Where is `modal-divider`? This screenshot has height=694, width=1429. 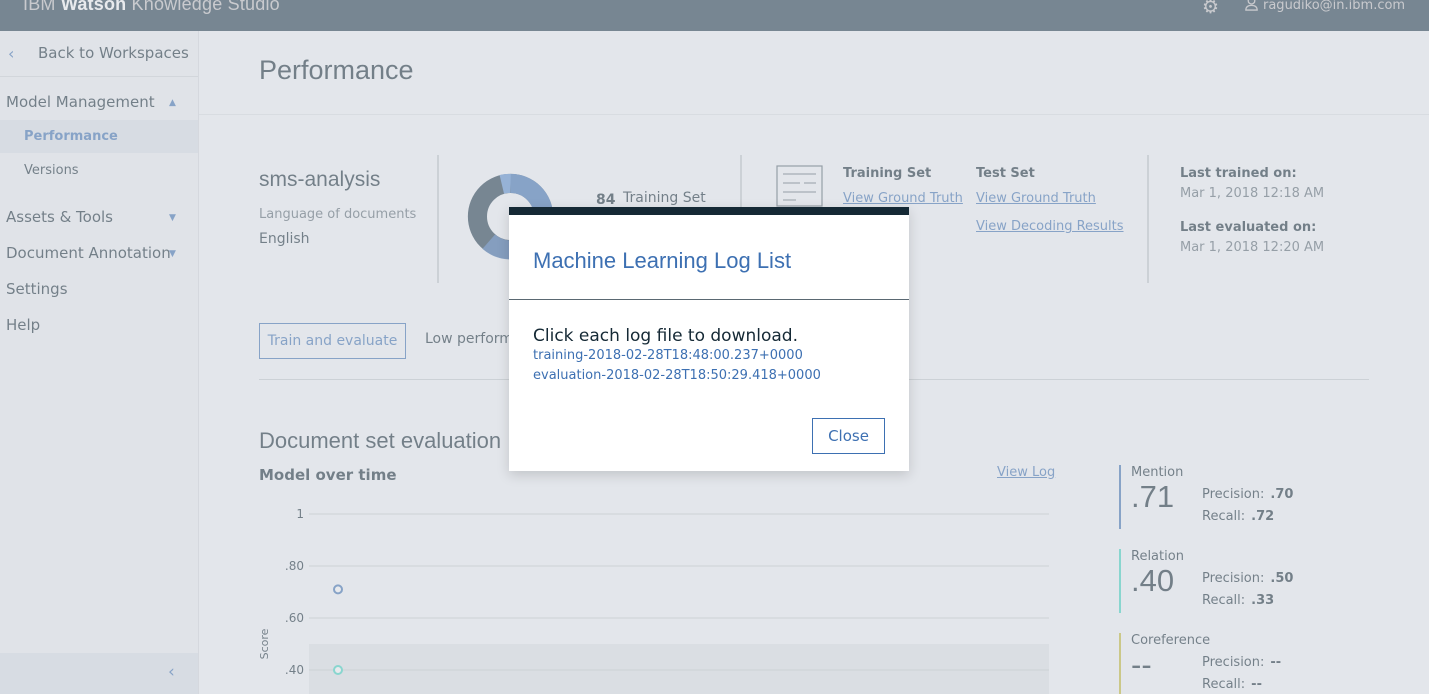 modal-divider is located at coordinates (709, 299).